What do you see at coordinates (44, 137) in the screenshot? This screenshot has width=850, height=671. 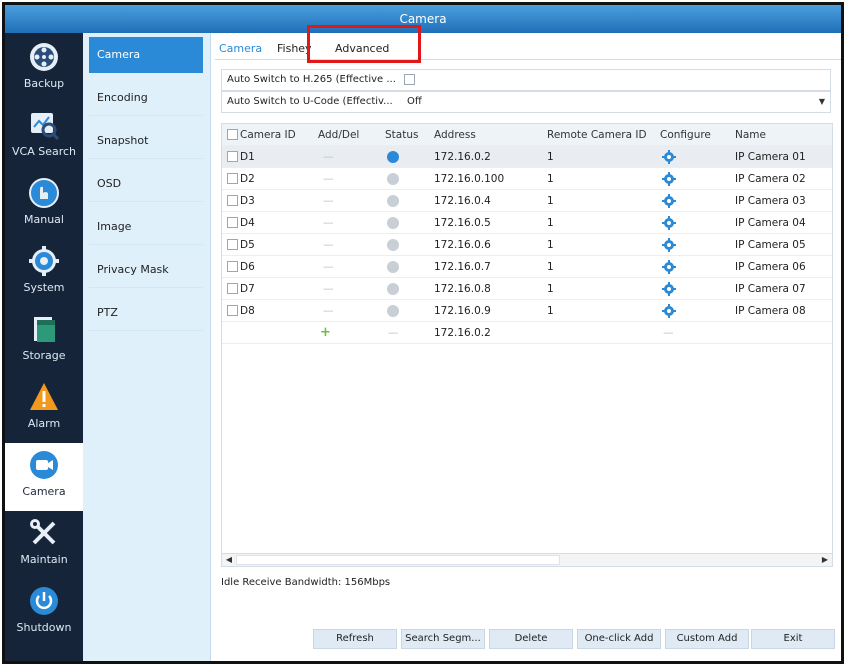 I see `nav-item-vca-search: VCA Search` at bounding box center [44, 137].